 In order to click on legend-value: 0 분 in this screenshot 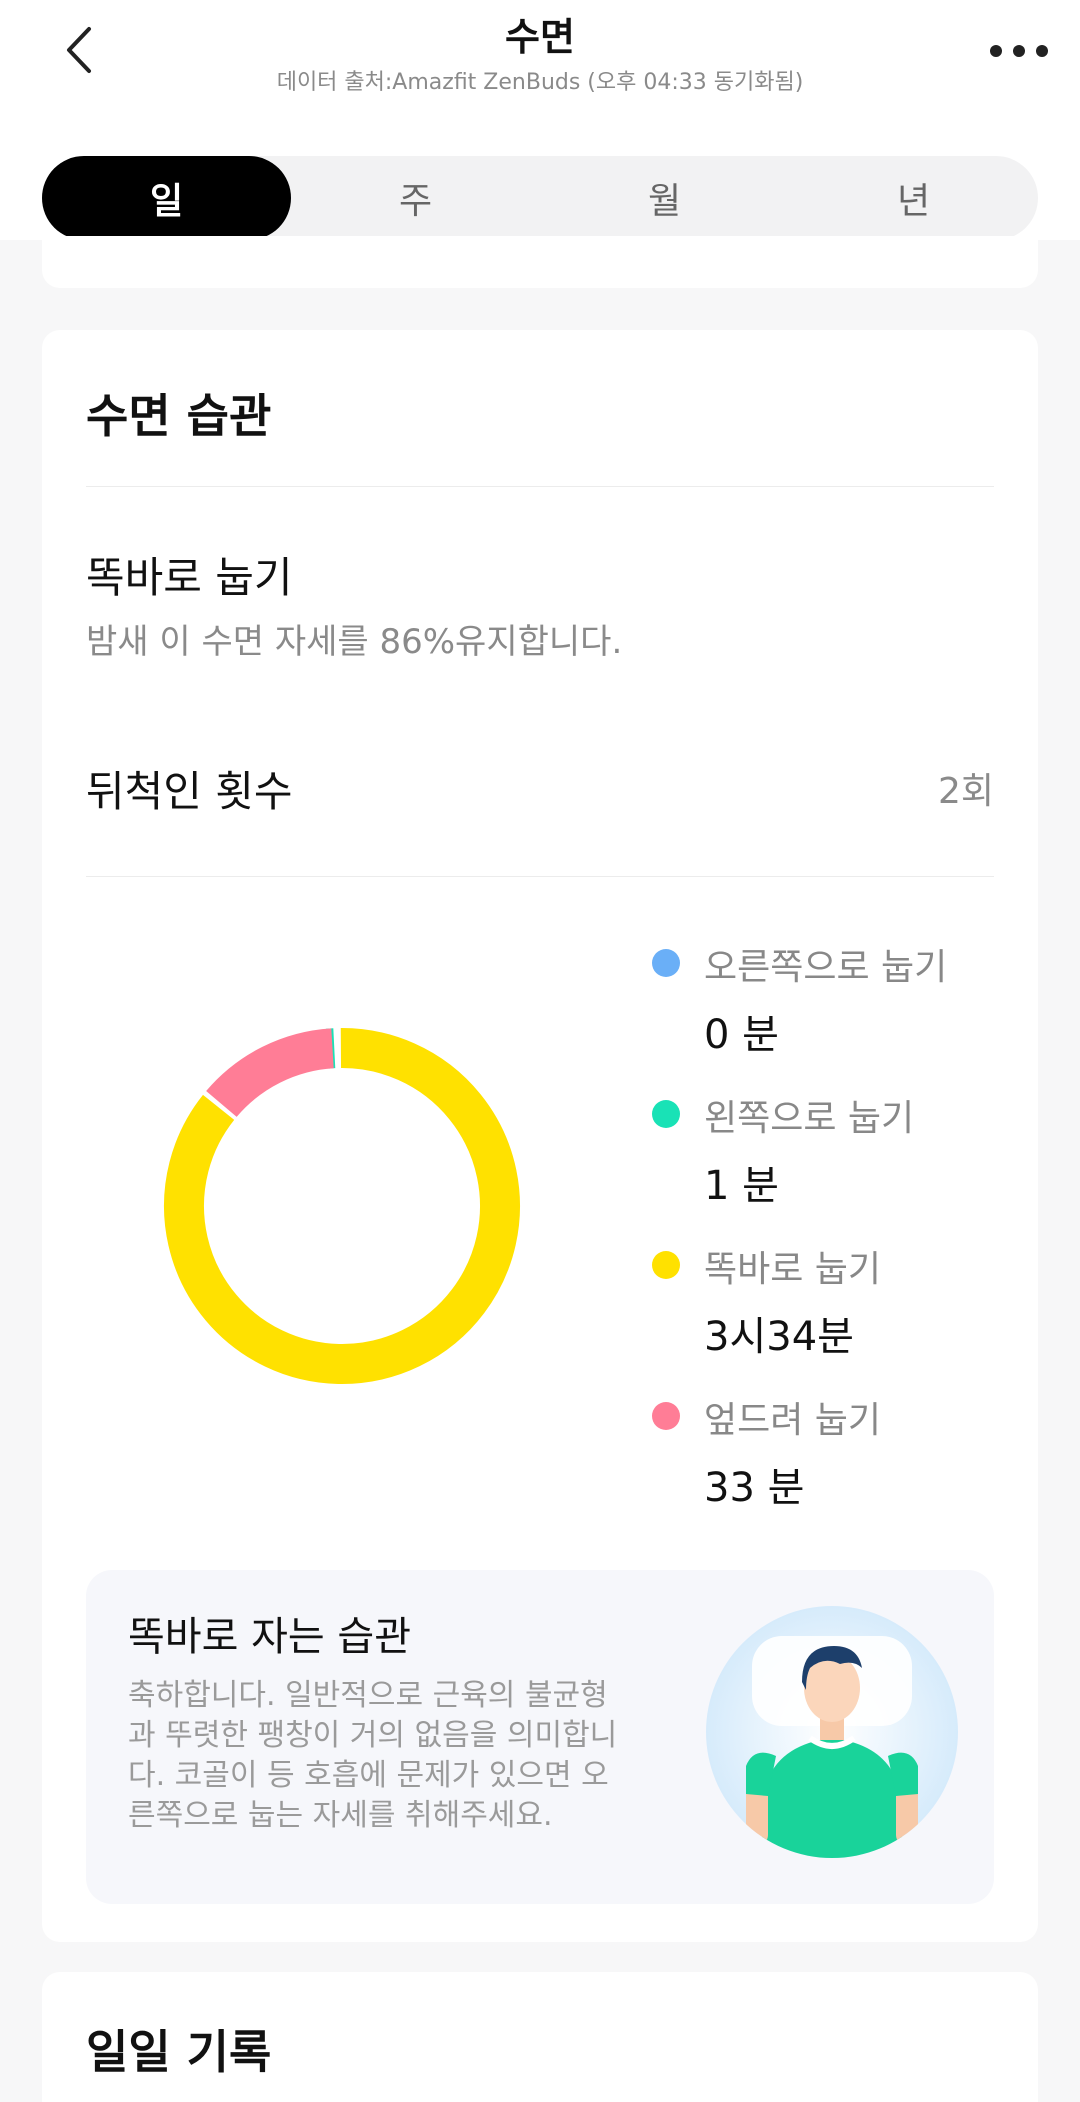, I will do `click(741, 1031)`.